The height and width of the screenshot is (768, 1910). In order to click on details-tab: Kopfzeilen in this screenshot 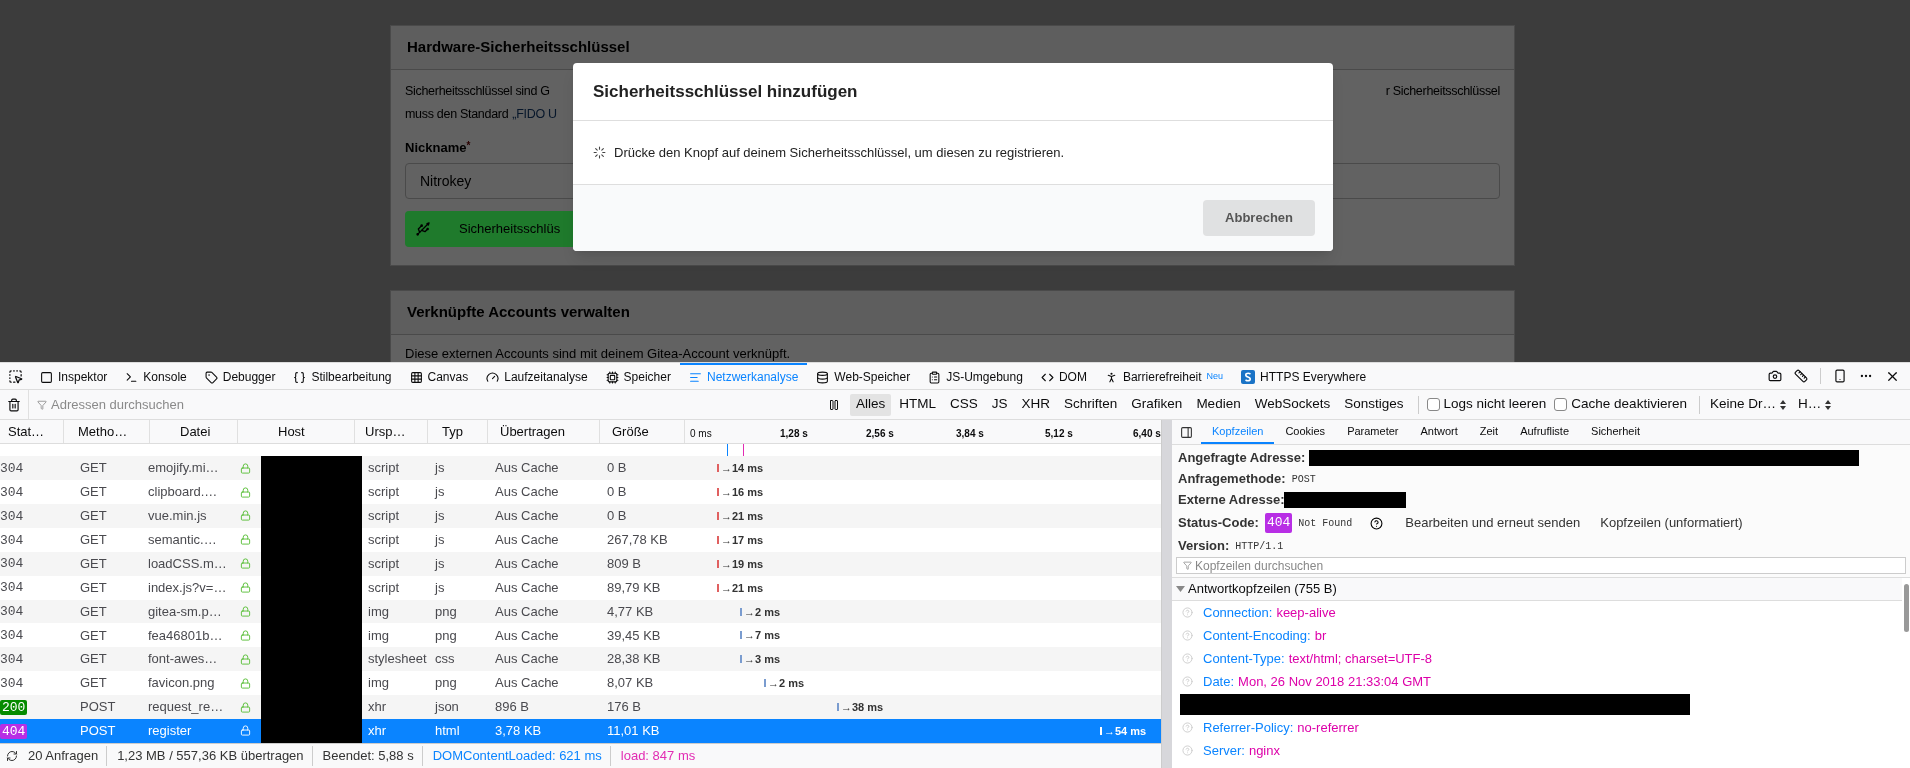, I will do `click(1238, 432)`.